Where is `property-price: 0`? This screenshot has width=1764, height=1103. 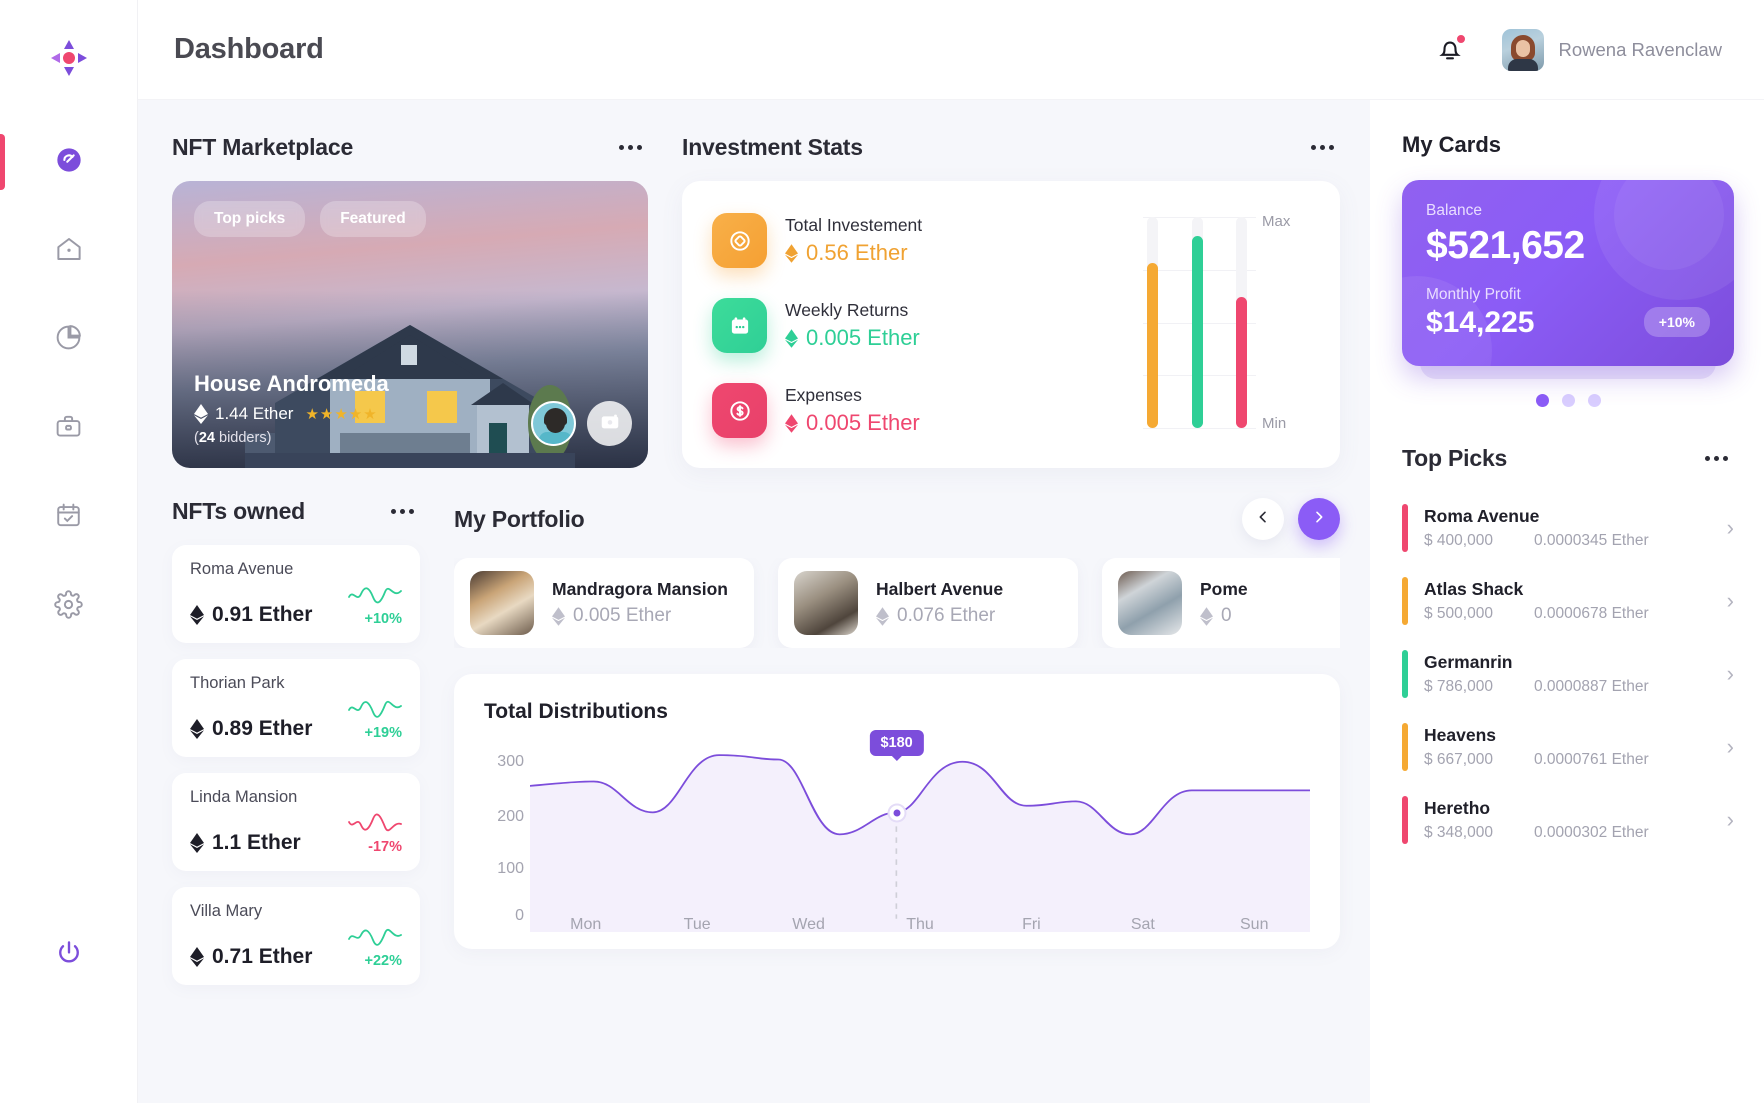
property-price: 0 is located at coordinates (1224, 616).